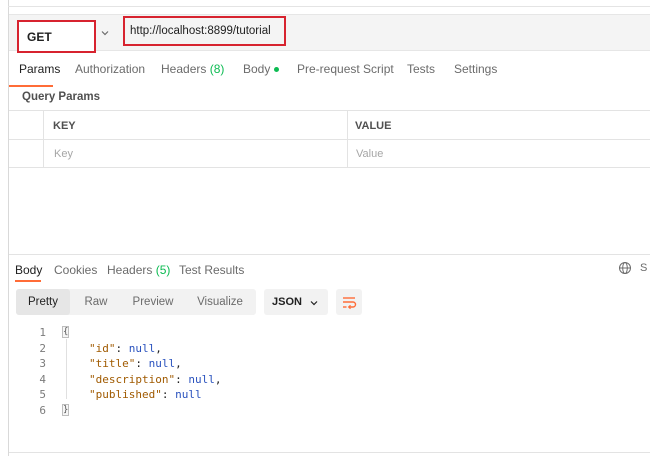 Image resolution: width=650 pixels, height=456 pixels. I want to click on tab-authorization: Authorization, so click(110, 69).